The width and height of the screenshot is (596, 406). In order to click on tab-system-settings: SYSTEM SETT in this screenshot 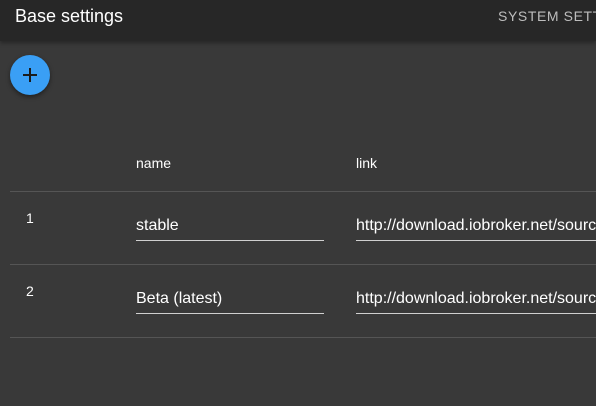, I will do `click(547, 16)`.